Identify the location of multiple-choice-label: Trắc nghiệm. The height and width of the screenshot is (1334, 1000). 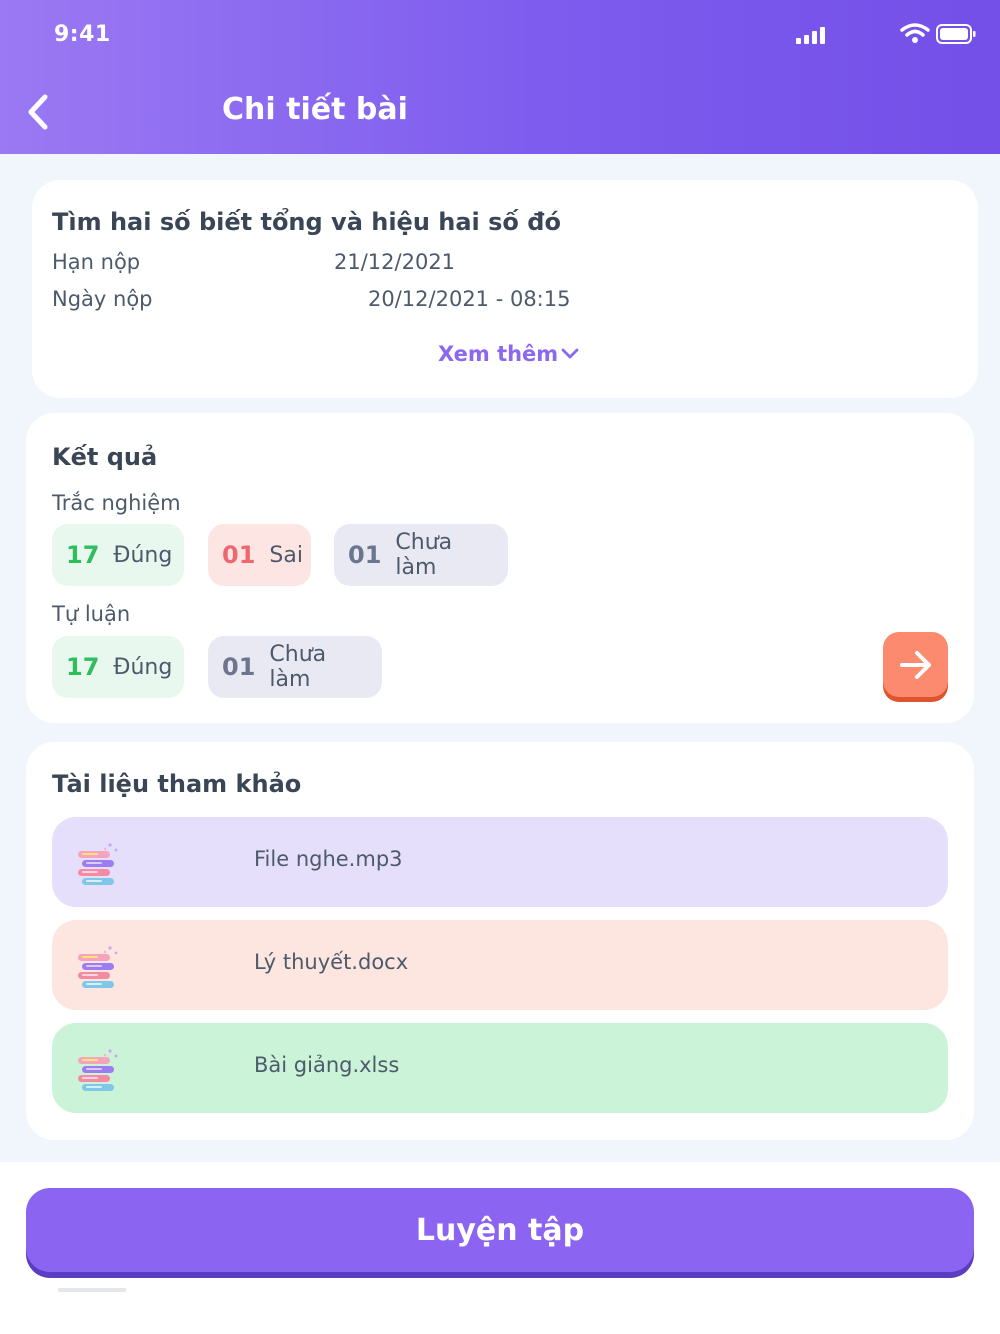
(116, 503).